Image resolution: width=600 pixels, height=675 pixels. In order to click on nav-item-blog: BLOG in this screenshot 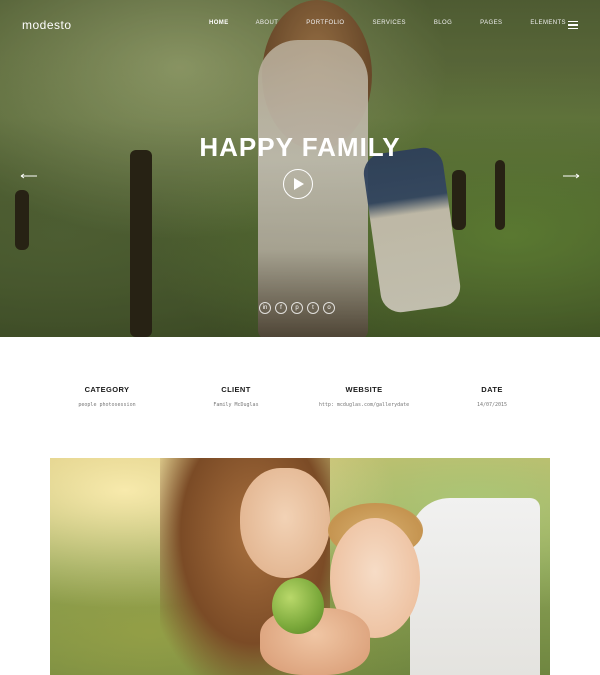, I will do `click(443, 23)`.